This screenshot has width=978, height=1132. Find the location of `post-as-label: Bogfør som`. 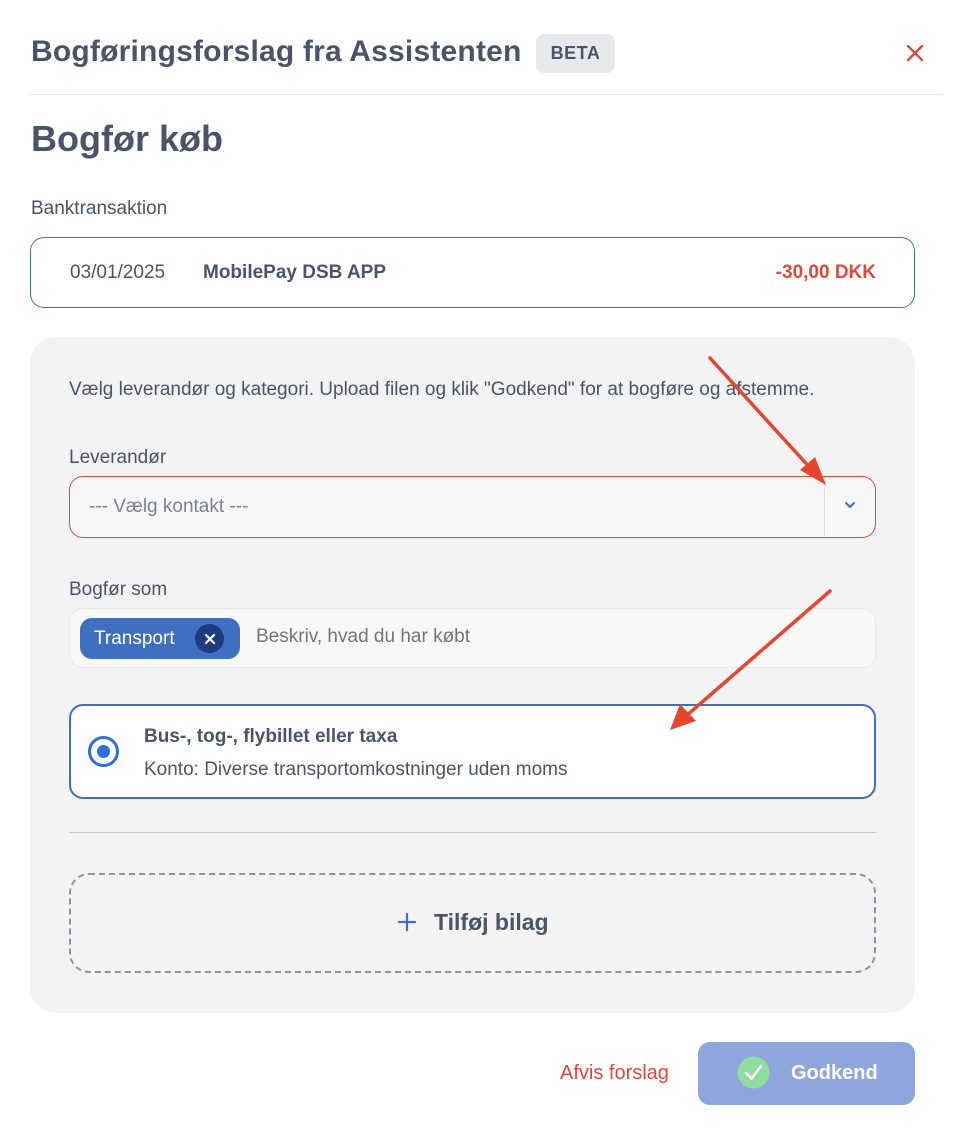

post-as-label: Bogfør som is located at coordinates (118, 589).